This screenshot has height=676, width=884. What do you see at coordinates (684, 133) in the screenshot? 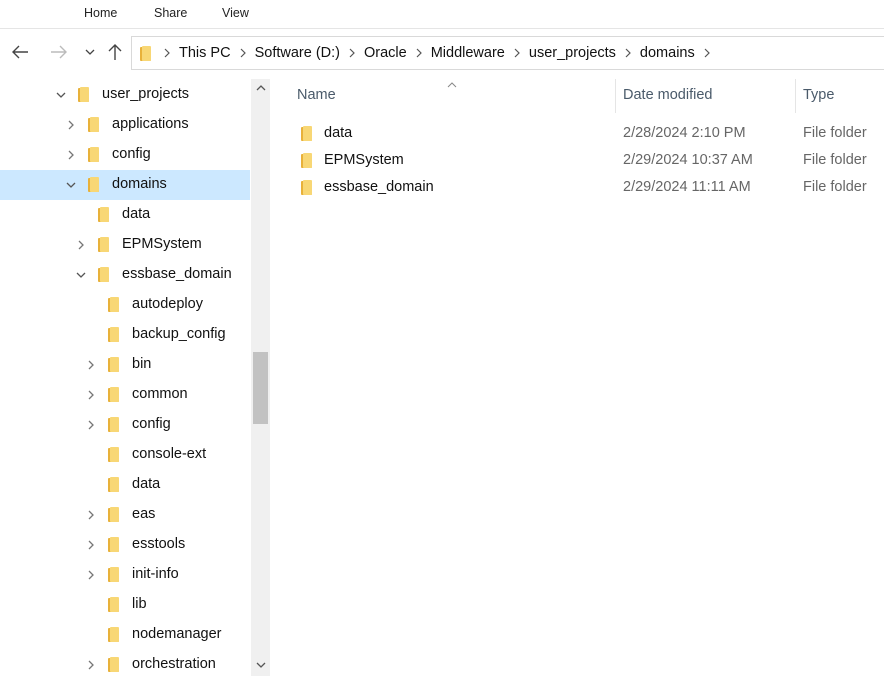
I see `file-date: 2/28/2024 2:10 PM` at bounding box center [684, 133].